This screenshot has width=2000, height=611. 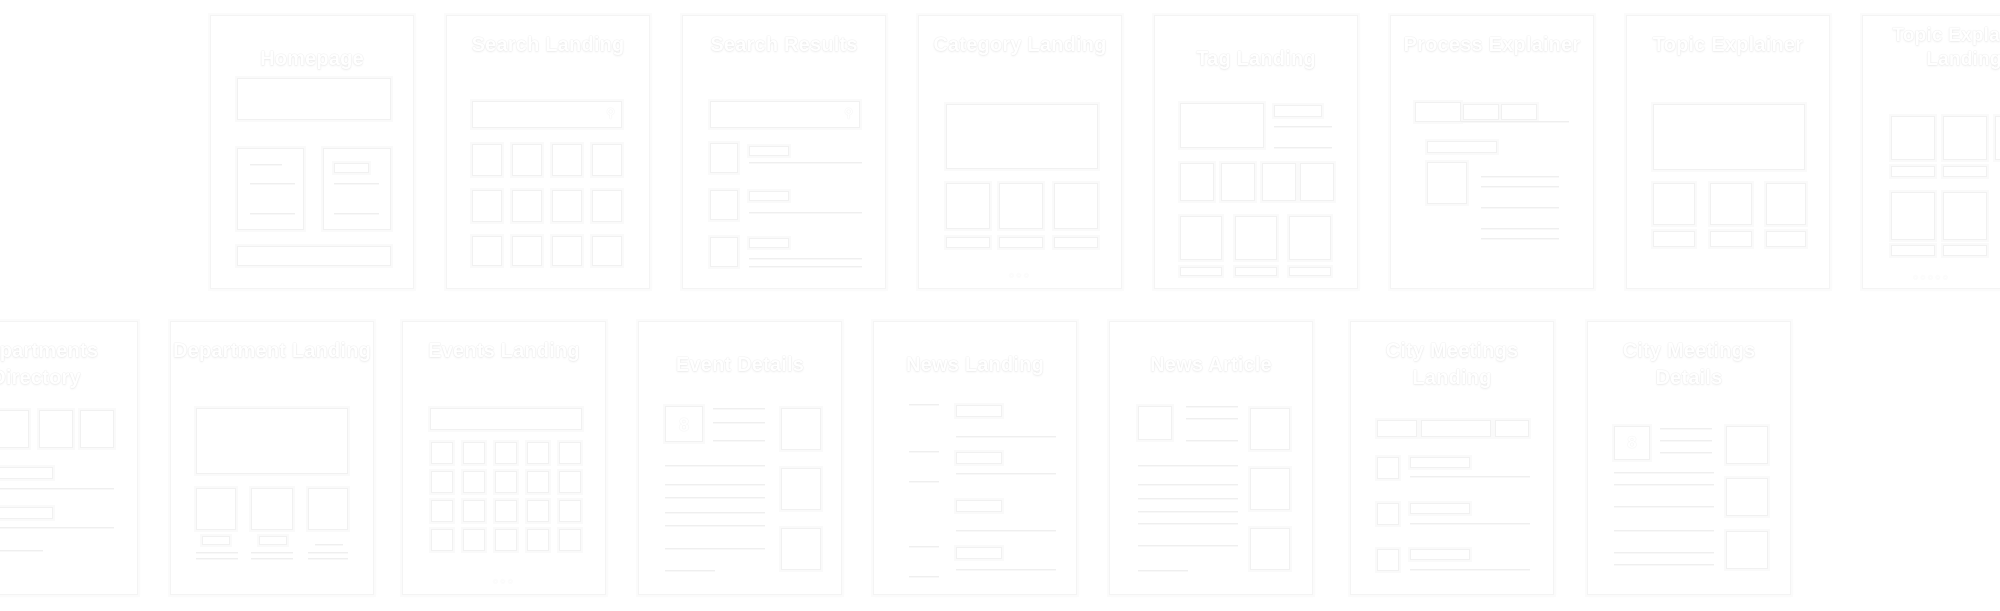 I want to click on card-title: Homepage, so click(x=312, y=59).